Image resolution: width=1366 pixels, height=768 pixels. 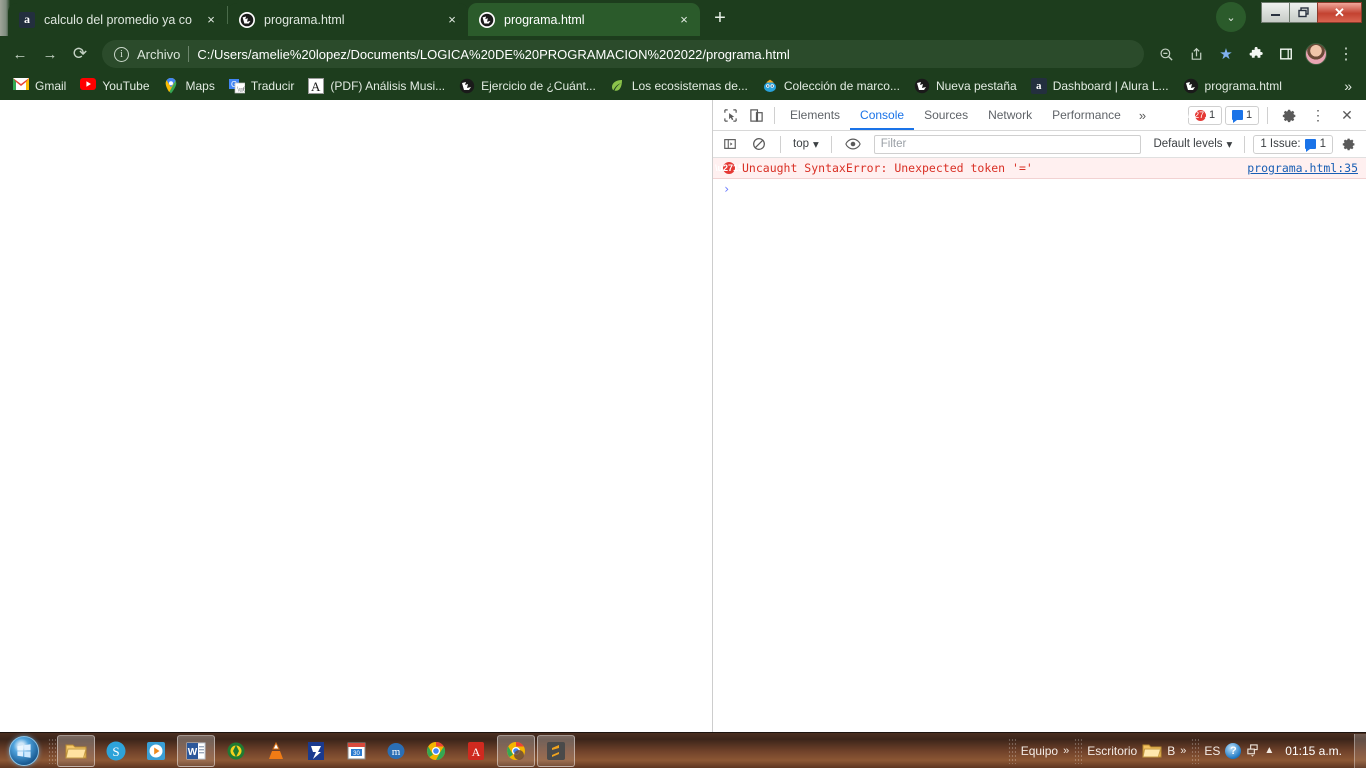 What do you see at coordinates (1286, 54) in the screenshot?
I see `side-panel-icon` at bounding box center [1286, 54].